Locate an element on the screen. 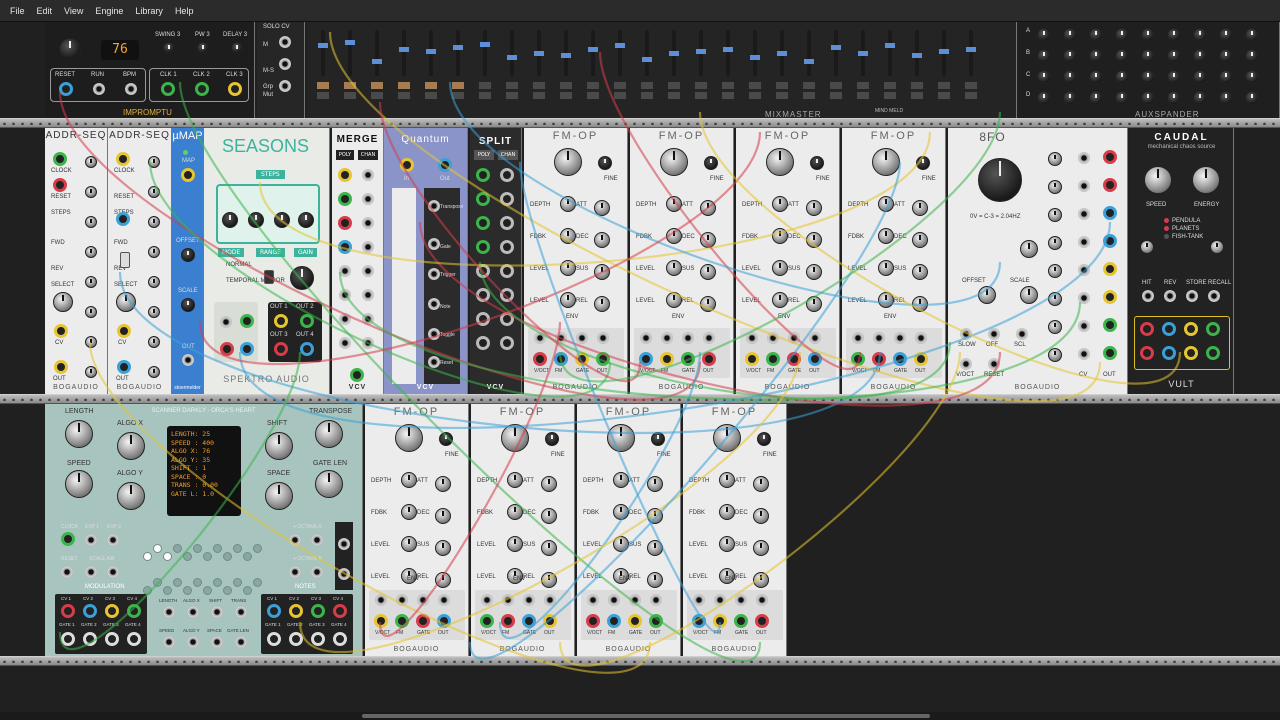 Image resolution: width=1280 pixels, height=720 pixels. menu-library: Library is located at coordinates (149, 11).